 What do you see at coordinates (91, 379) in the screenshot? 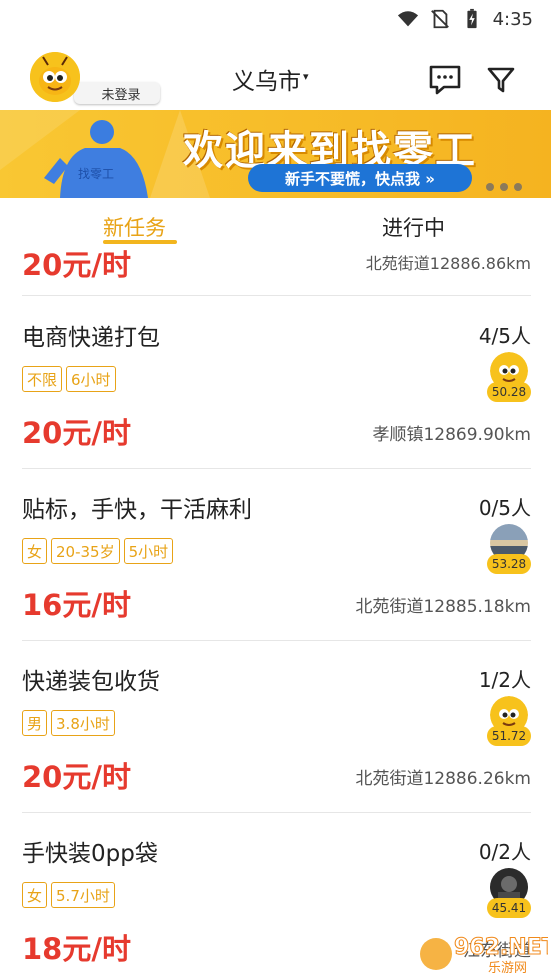
I see `job-tag: 6小时` at bounding box center [91, 379].